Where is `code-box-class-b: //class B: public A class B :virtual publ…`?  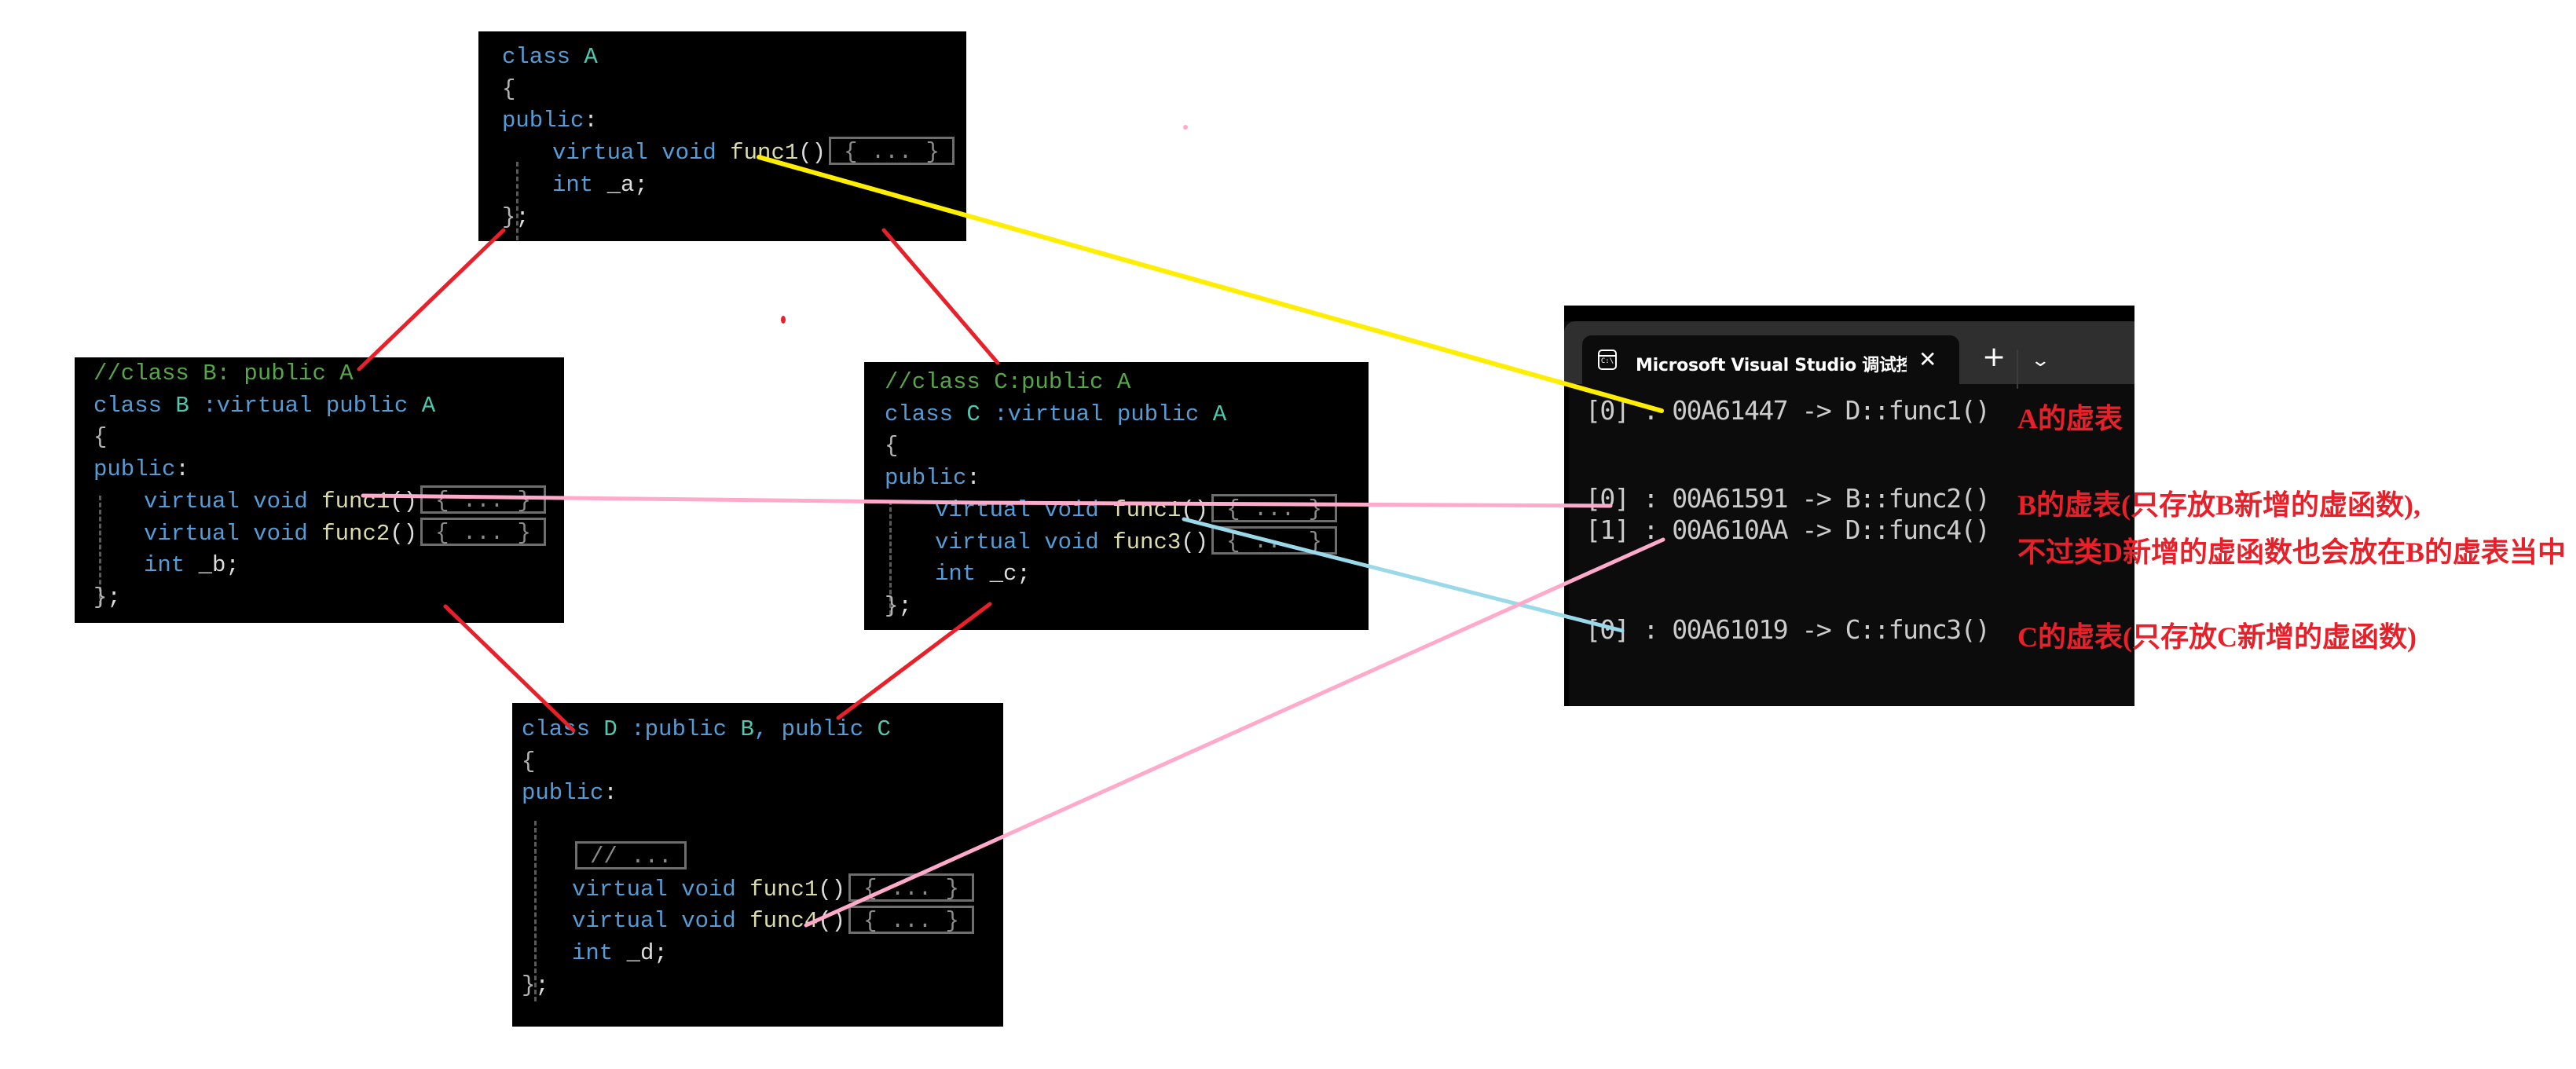
code-box-class-b: //class B: public A class B :virtual publ… is located at coordinates (319, 490).